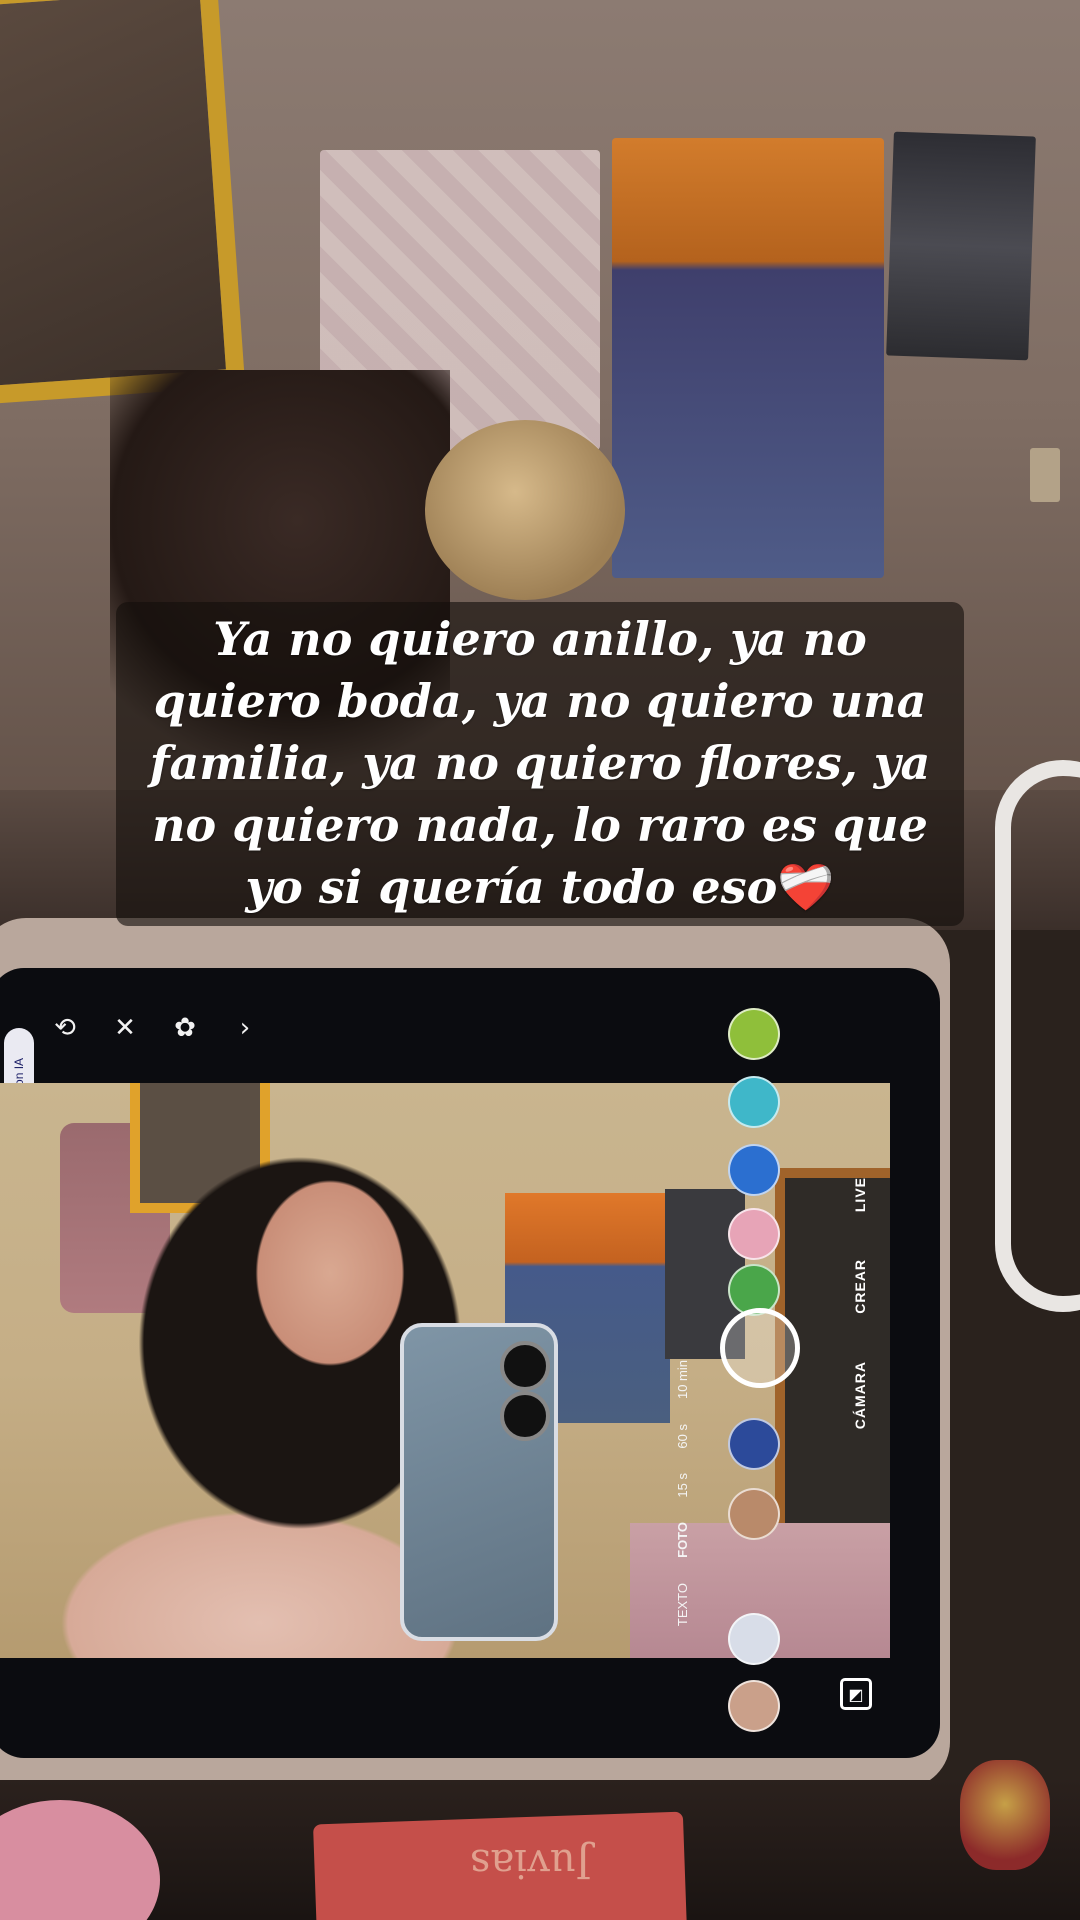  I want to click on mode-camara: CÁMARA, so click(860, 1395).